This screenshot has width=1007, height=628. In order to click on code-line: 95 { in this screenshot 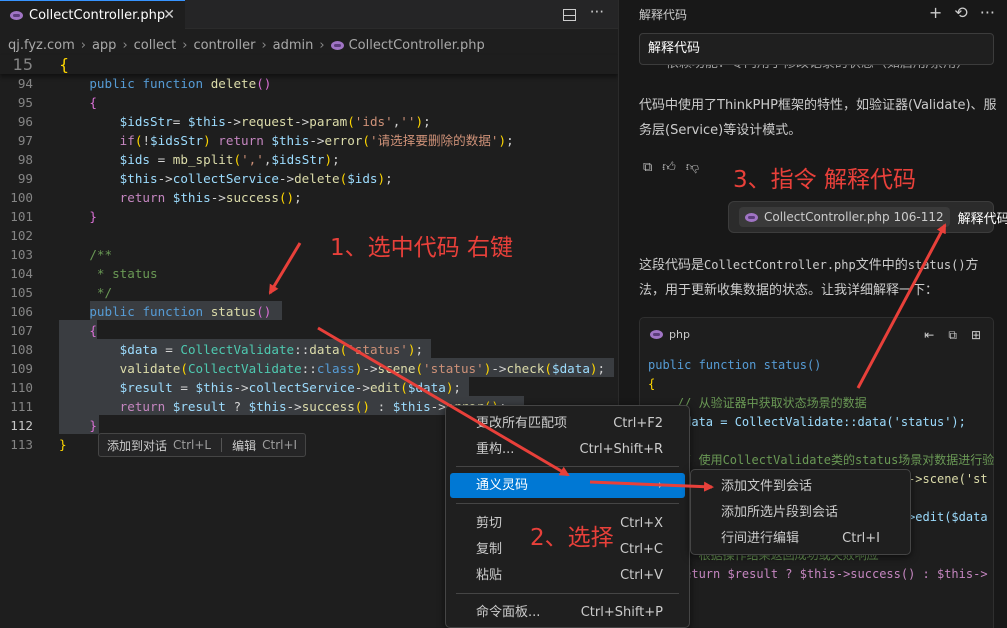, I will do `click(57, 102)`.